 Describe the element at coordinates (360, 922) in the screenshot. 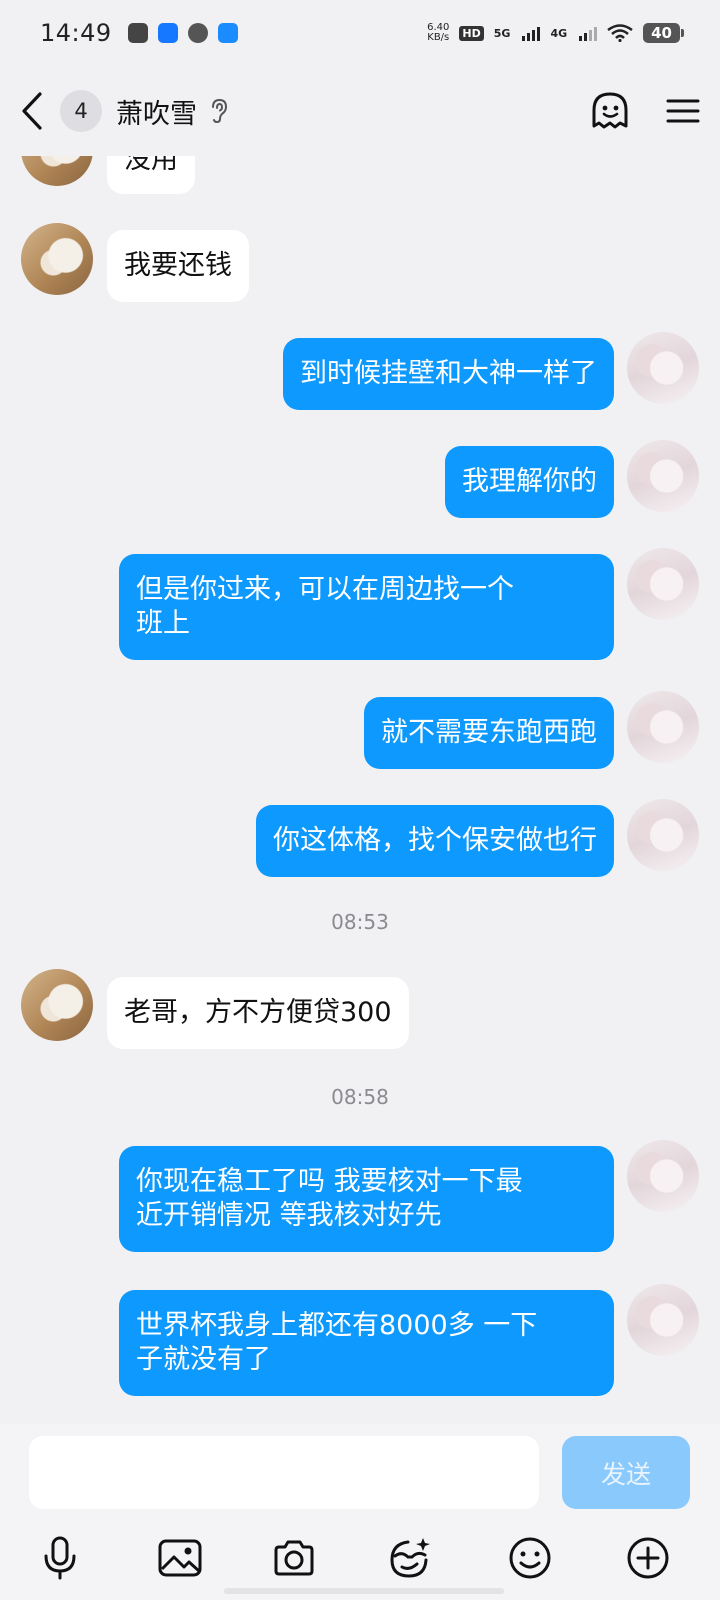

I see `message-timestamp: 08:53` at that location.